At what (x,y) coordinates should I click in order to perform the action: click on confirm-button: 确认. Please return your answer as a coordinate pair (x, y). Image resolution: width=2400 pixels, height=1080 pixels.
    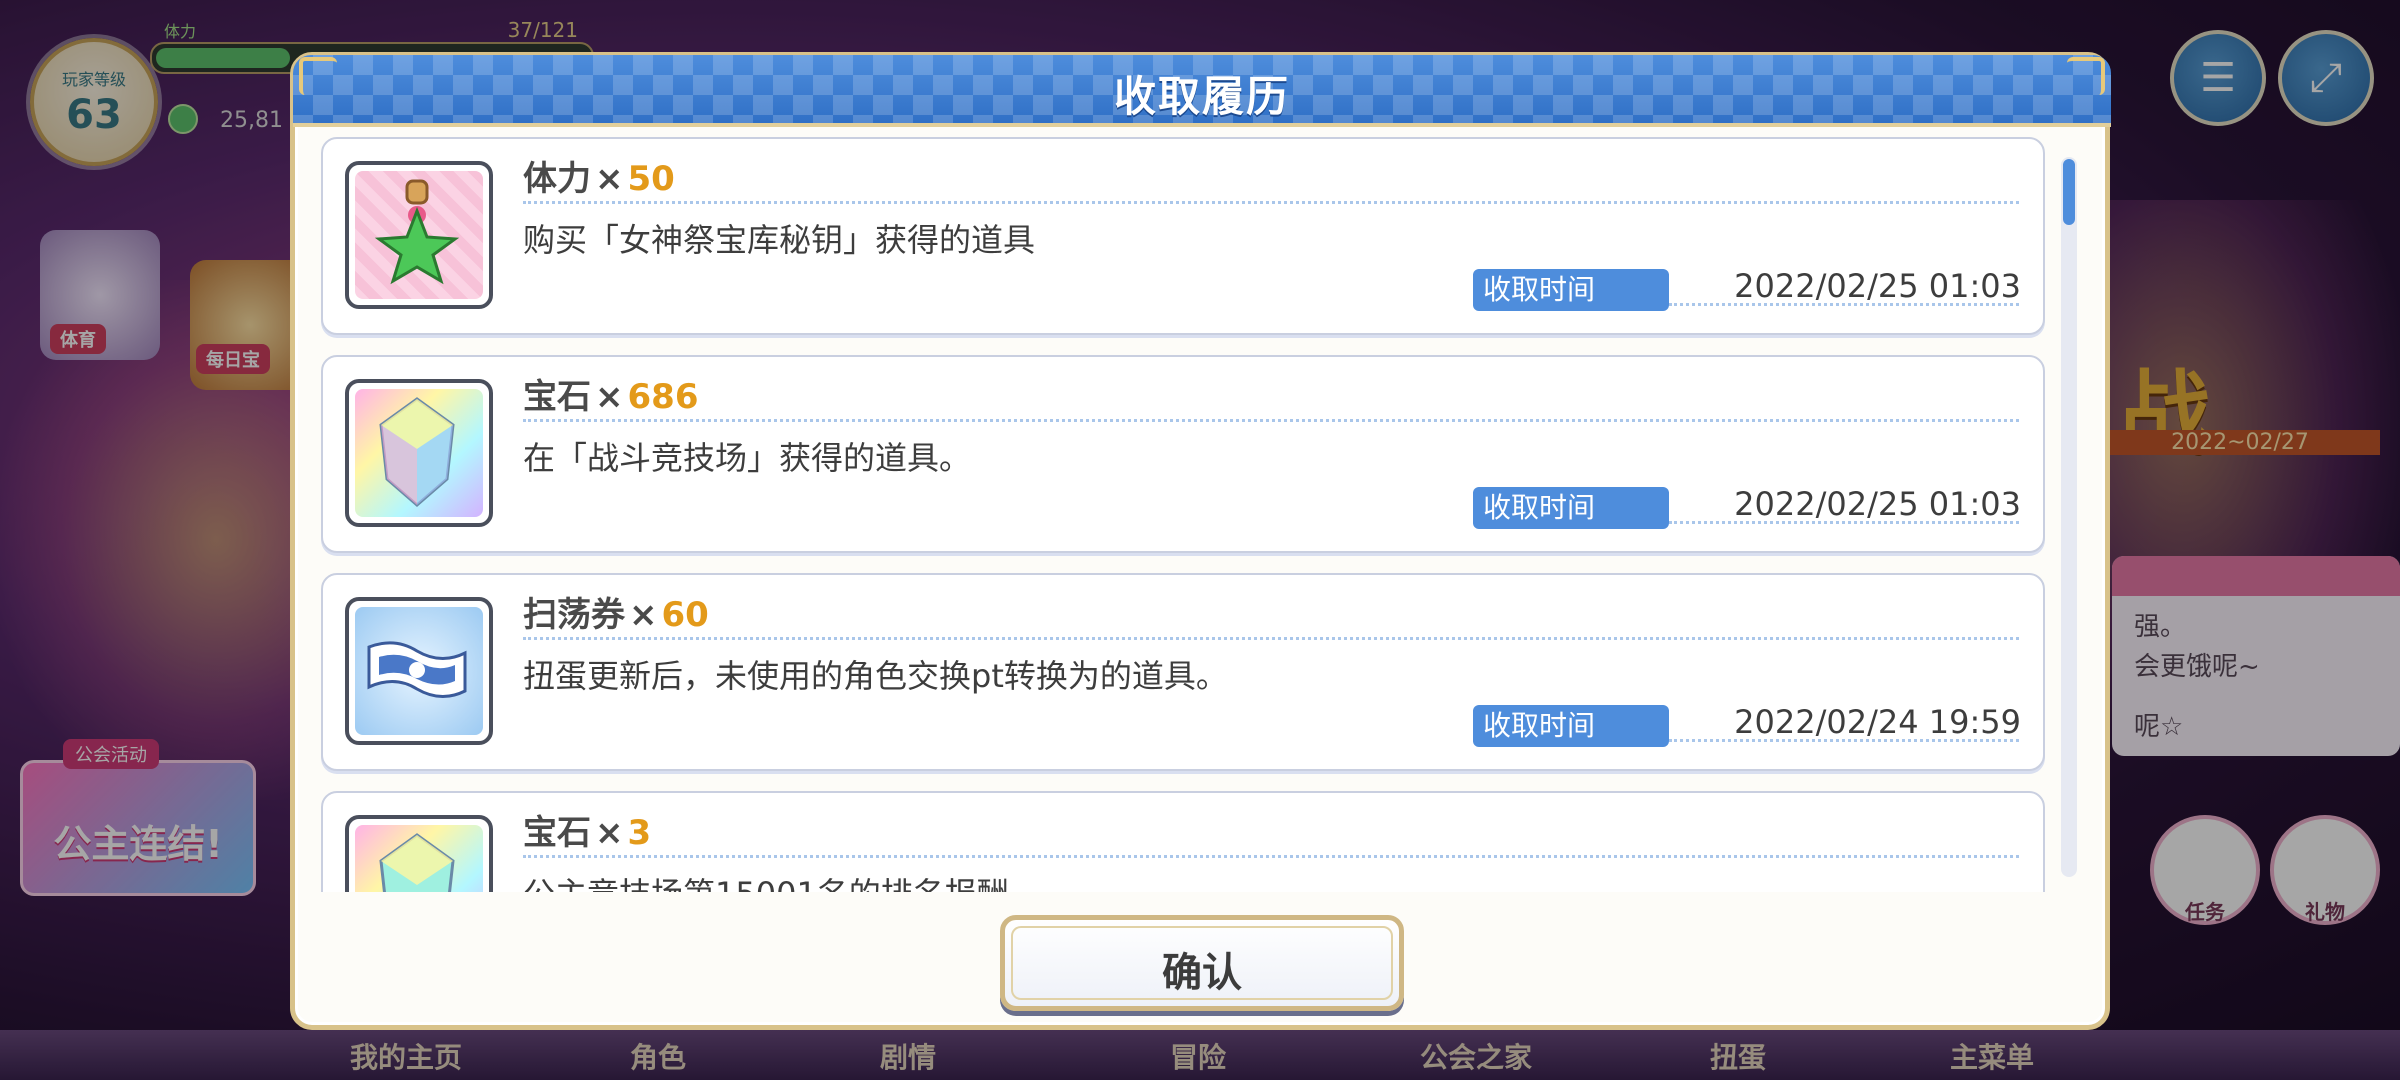
    Looking at the image, I should click on (1202, 963).